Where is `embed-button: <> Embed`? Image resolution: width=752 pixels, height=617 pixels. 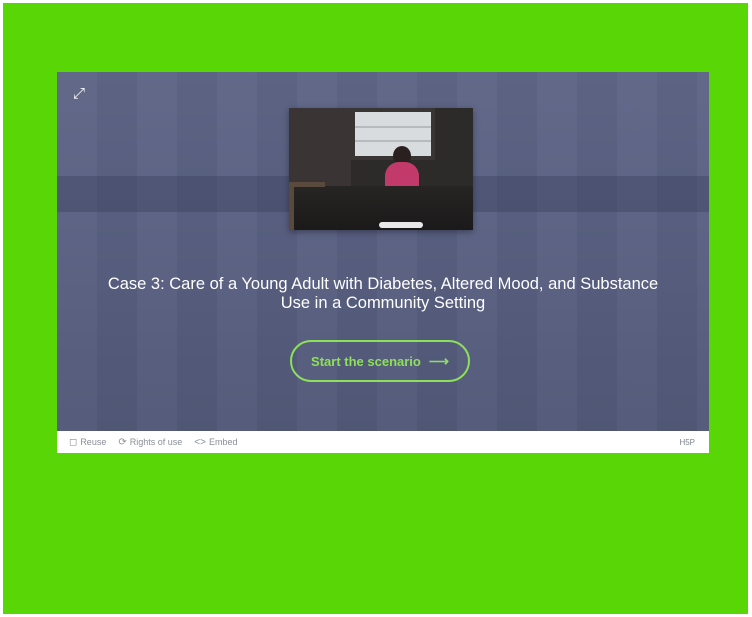
embed-button: <> Embed is located at coordinates (215, 442).